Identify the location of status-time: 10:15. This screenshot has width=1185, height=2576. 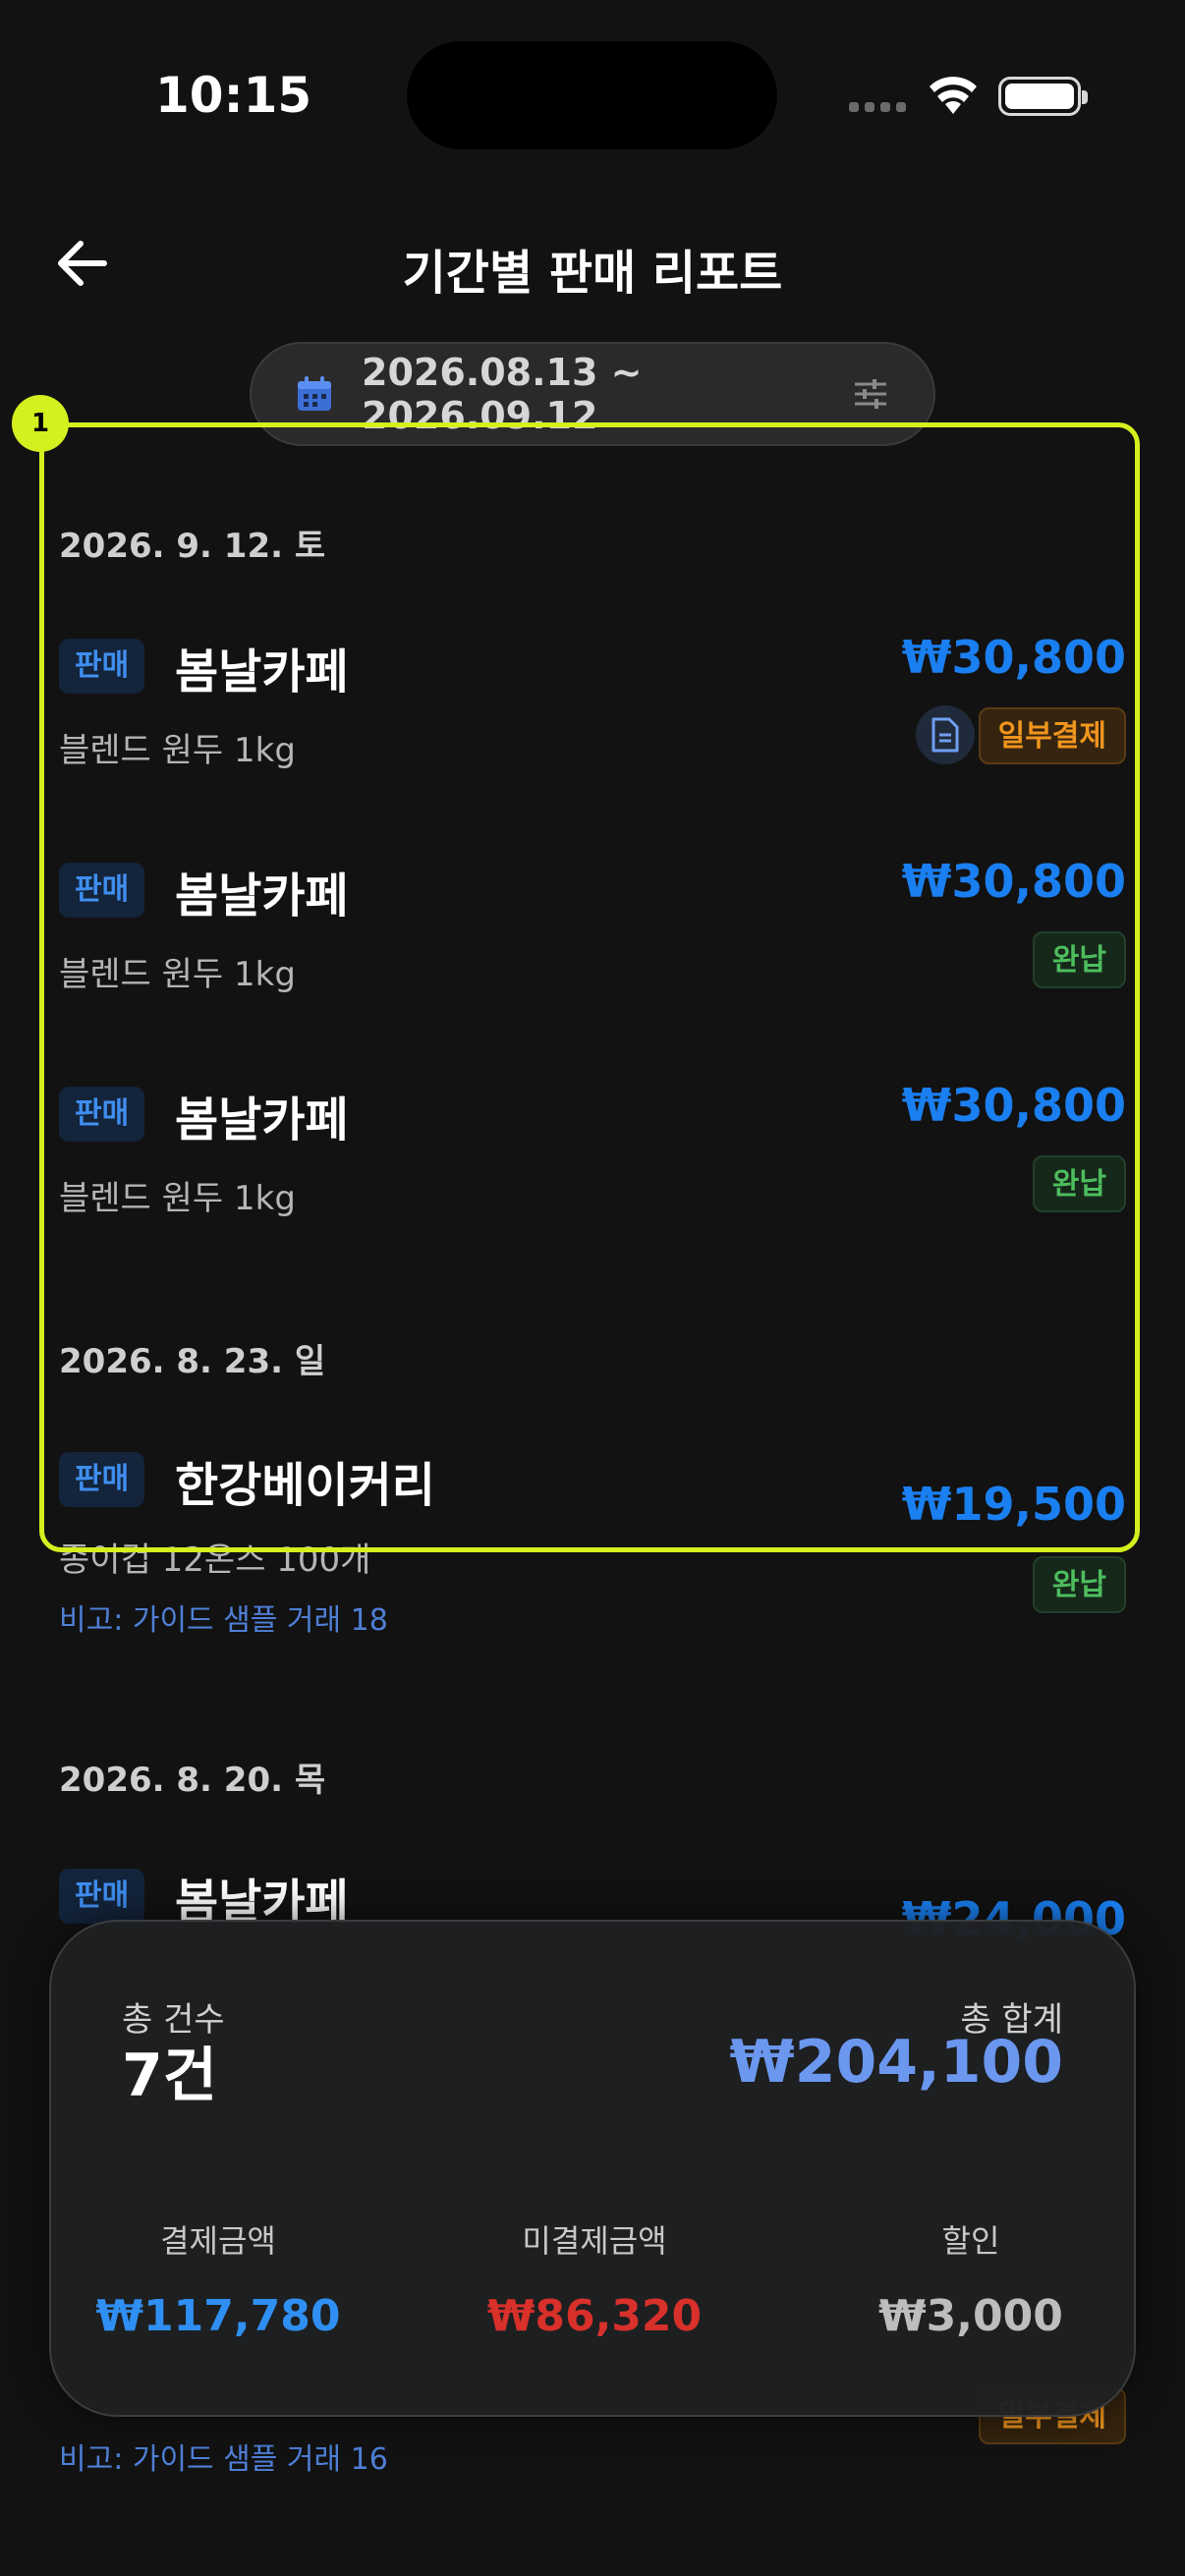
(234, 95).